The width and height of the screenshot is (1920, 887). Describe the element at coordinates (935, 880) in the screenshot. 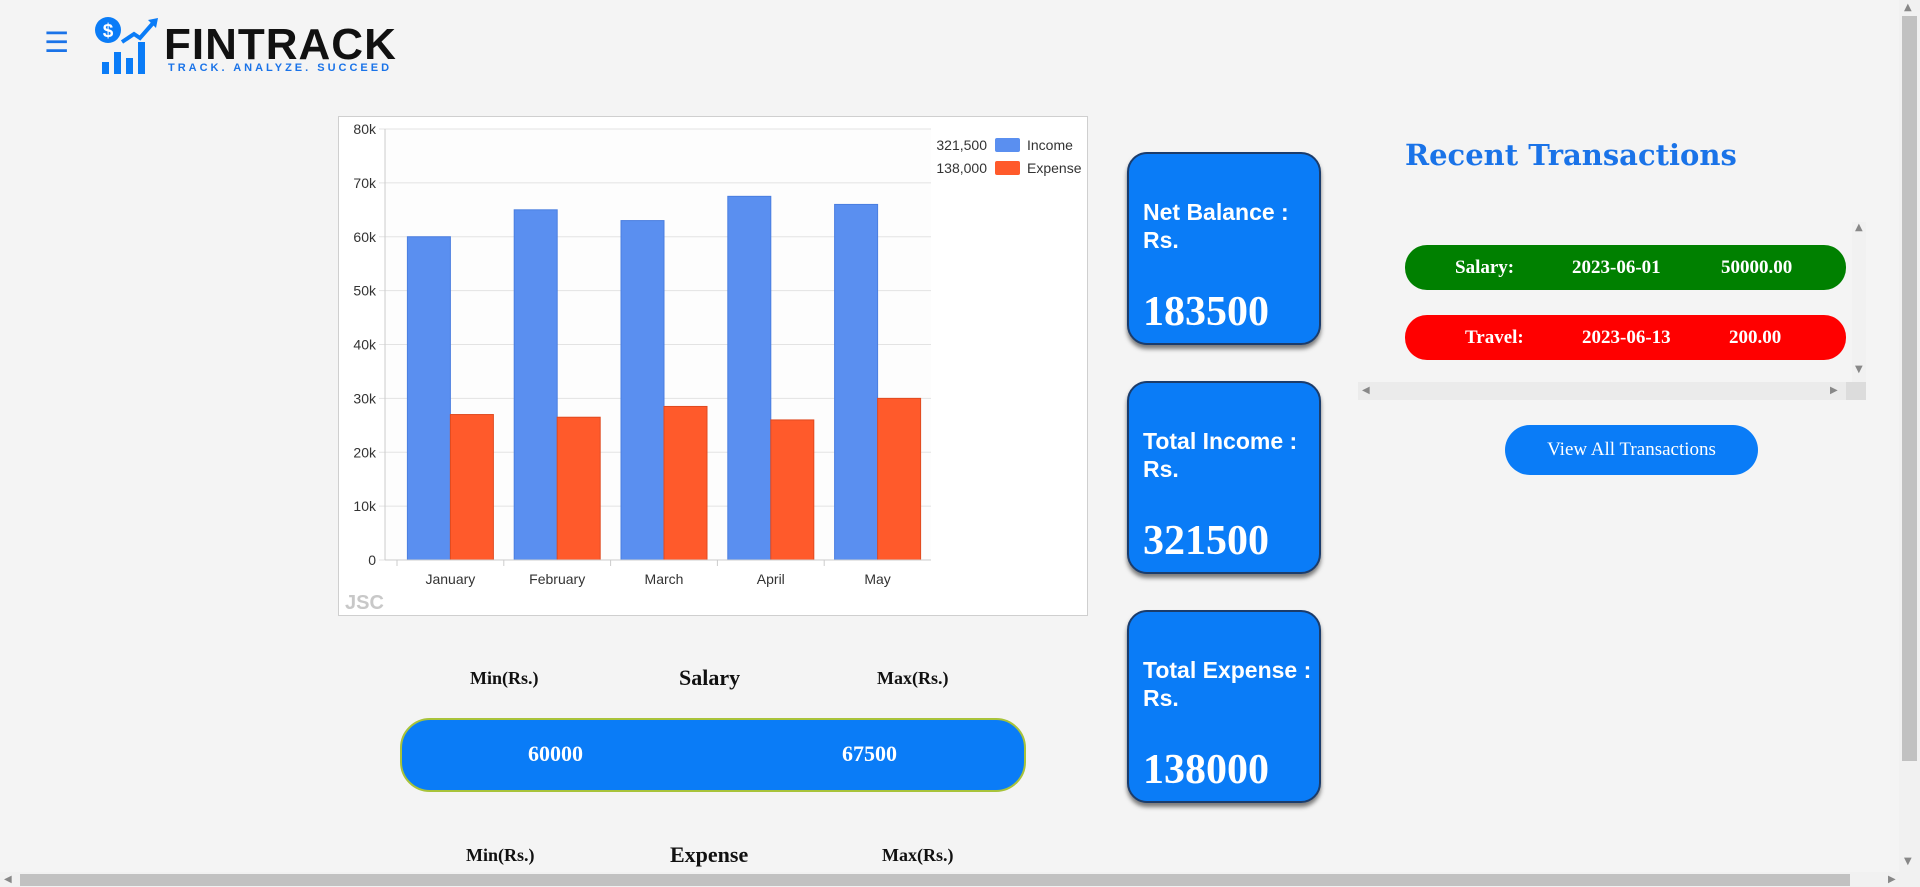

I see `page-horizontal-scroll-thumb` at that location.